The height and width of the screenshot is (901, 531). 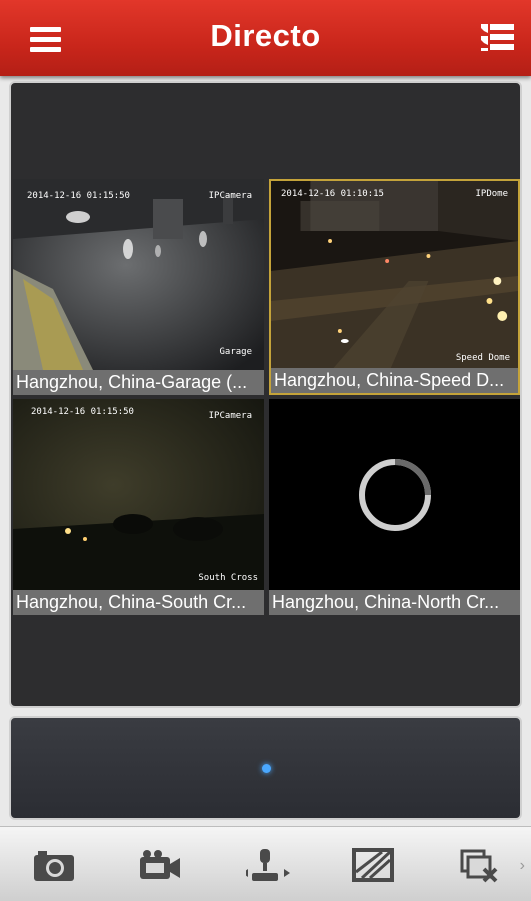 What do you see at coordinates (395, 495) in the screenshot?
I see `loading-spinner-icon` at bounding box center [395, 495].